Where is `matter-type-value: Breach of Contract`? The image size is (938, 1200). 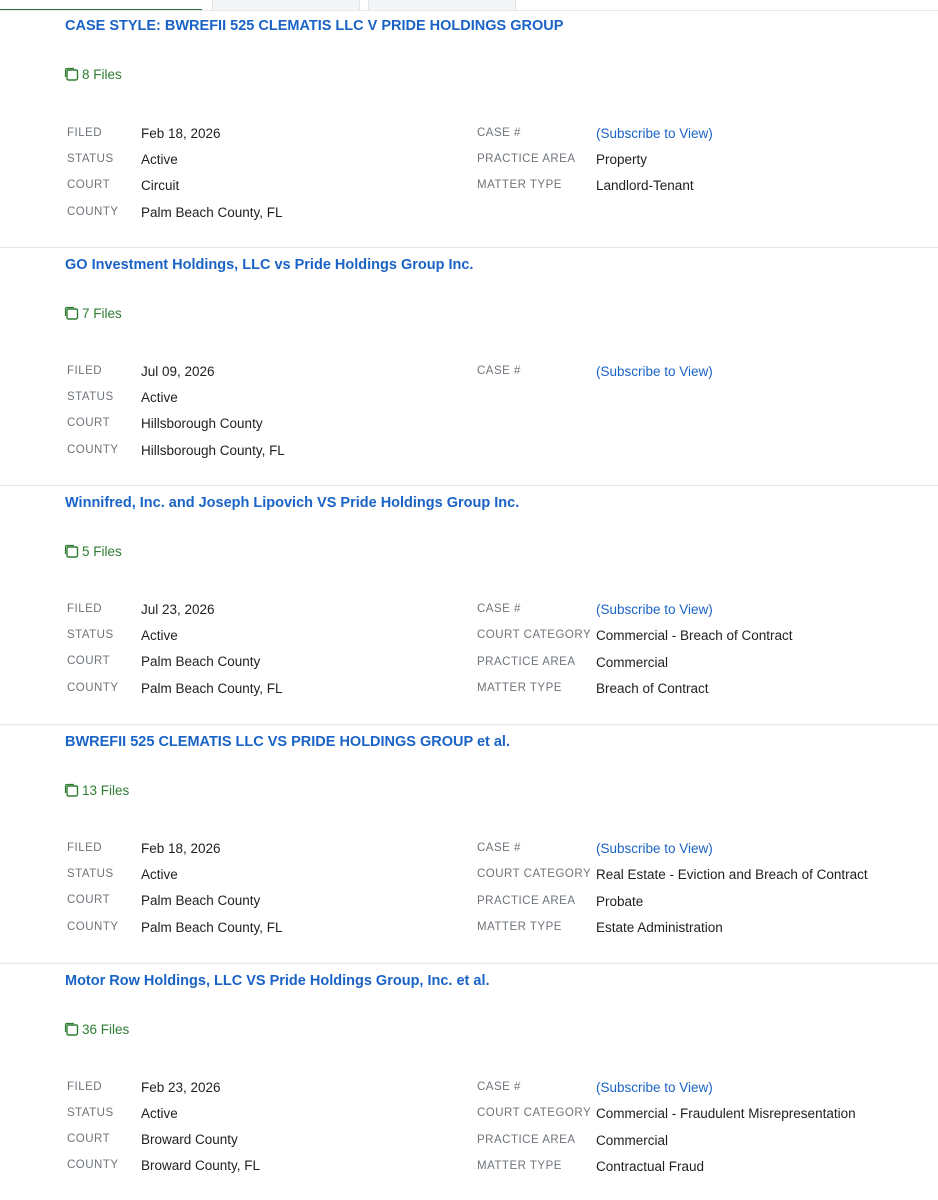
matter-type-value: Breach of Contract is located at coordinates (652, 688).